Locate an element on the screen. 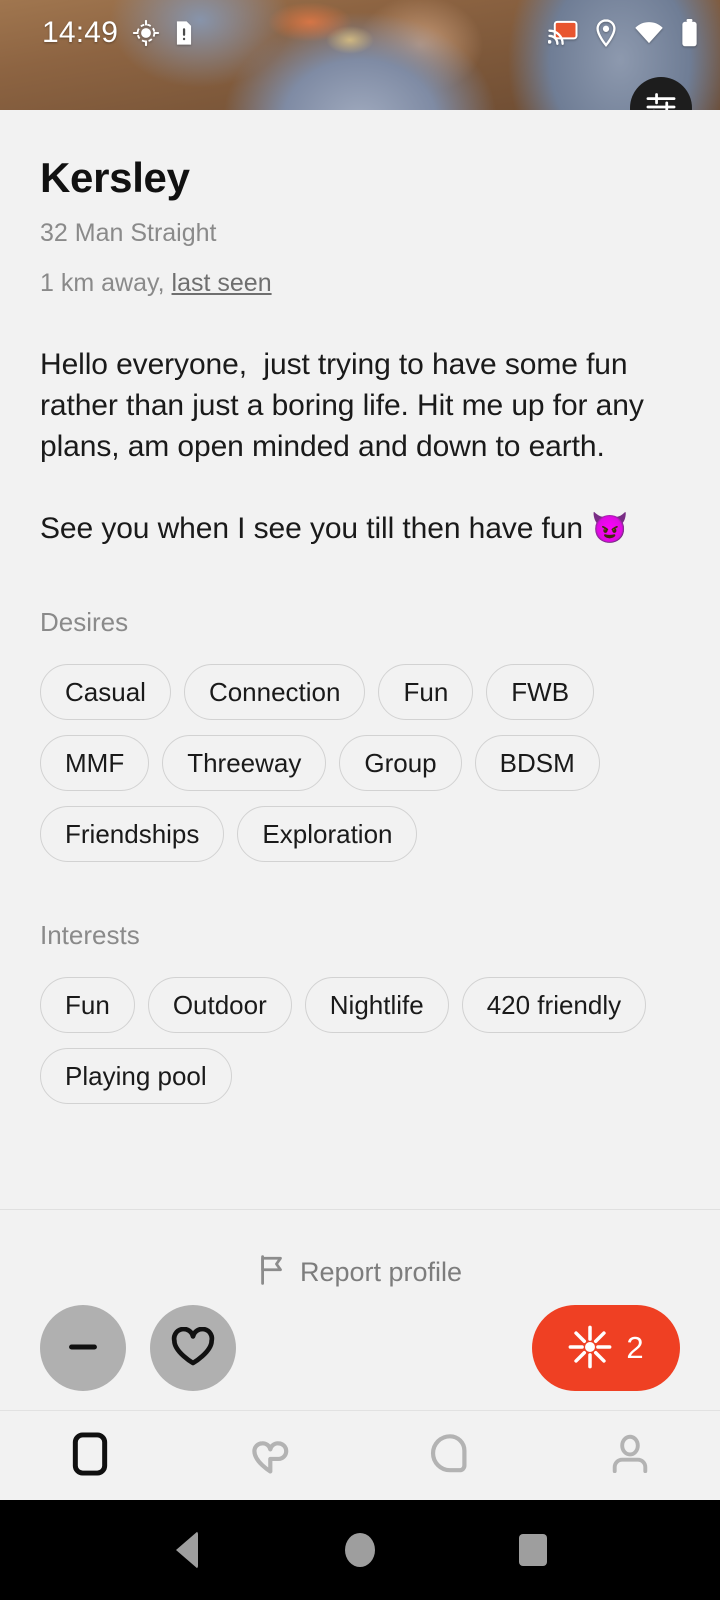 The width and height of the screenshot is (720, 1600). cast-icon is located at coordinates (563, 33).